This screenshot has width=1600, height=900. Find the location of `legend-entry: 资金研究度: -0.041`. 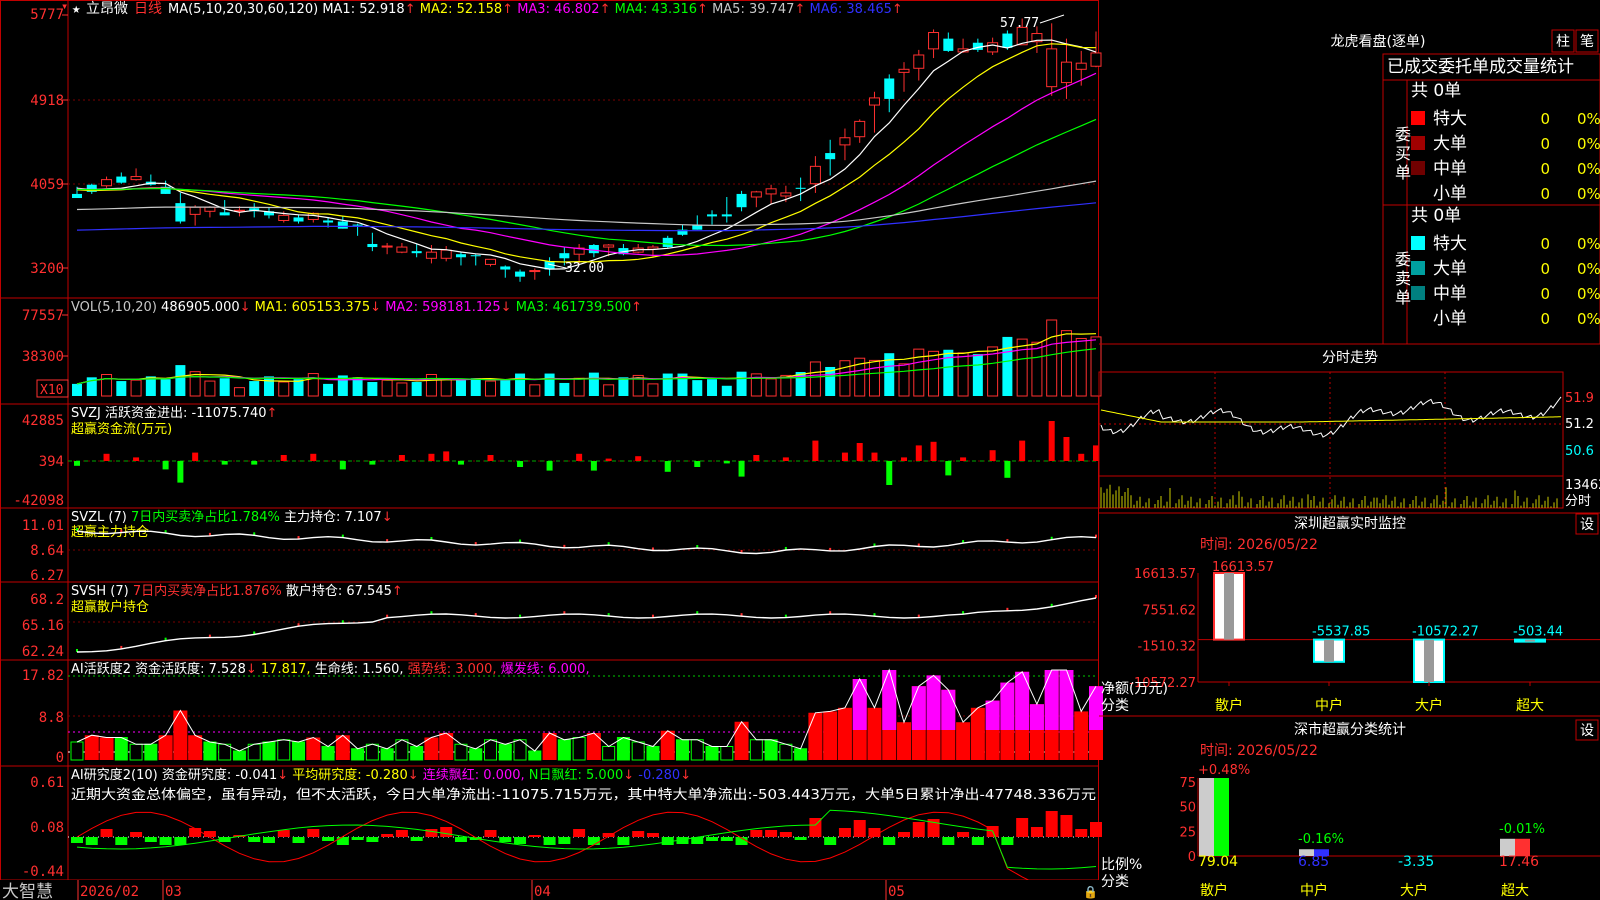

legend-entry: 资金研究度: -0.041 is located at coordinates (219, 775).